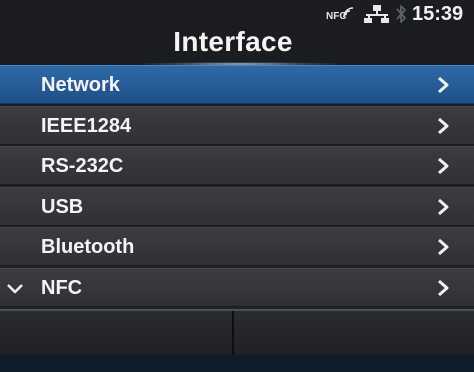 This screenshot has height=372, width=474. What do you see at coordinates (237, 246) in the screenshot?
I see `menu-item-bluetooth: Bluetooth` at bounding box center [237, 246].